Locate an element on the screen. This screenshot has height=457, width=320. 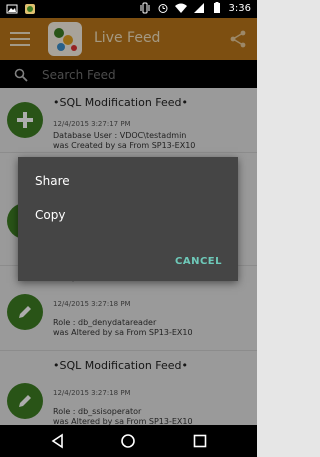
share-option: Share is located at coordinates (52, 181).